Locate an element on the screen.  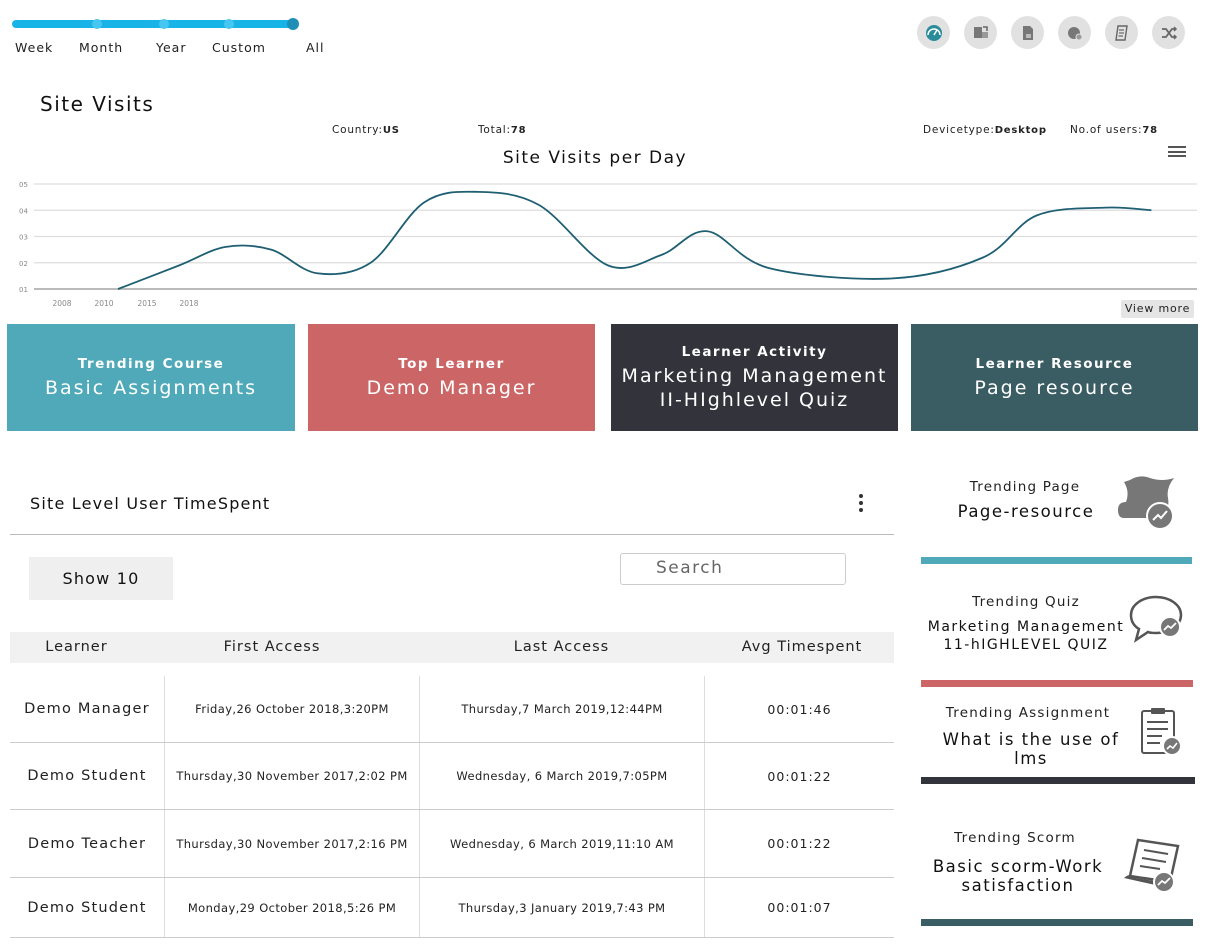
trending-scorm-value: Basic scorm-Work satisfaction is located at coordinates (1018, 876).